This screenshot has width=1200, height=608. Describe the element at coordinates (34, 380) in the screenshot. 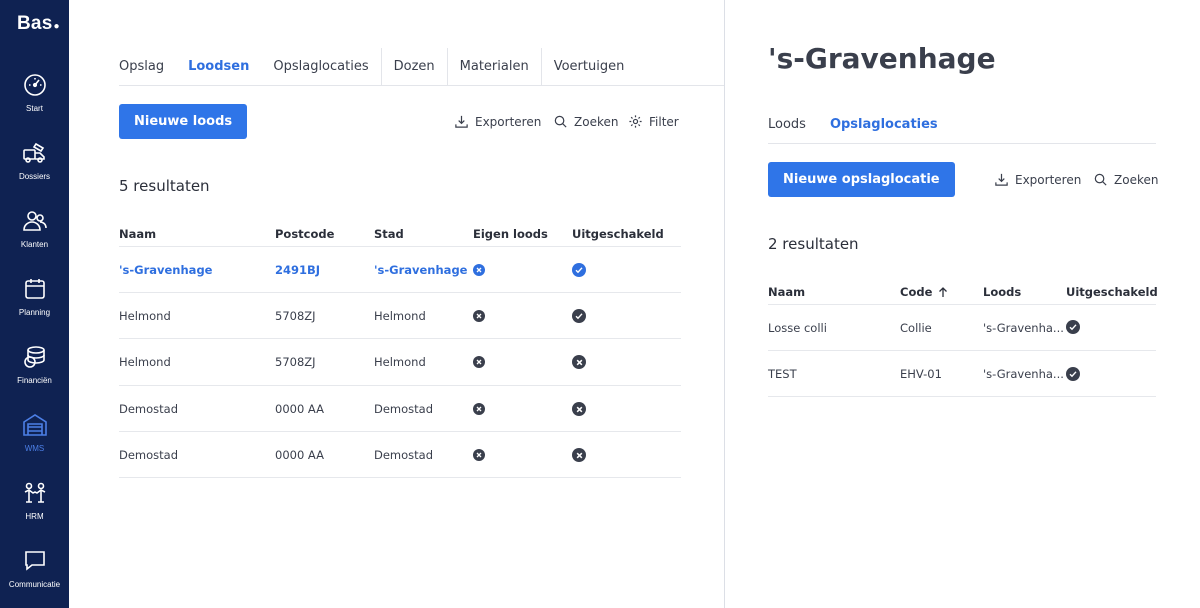

I see `sidebar-item-label: Financiën` at that location.